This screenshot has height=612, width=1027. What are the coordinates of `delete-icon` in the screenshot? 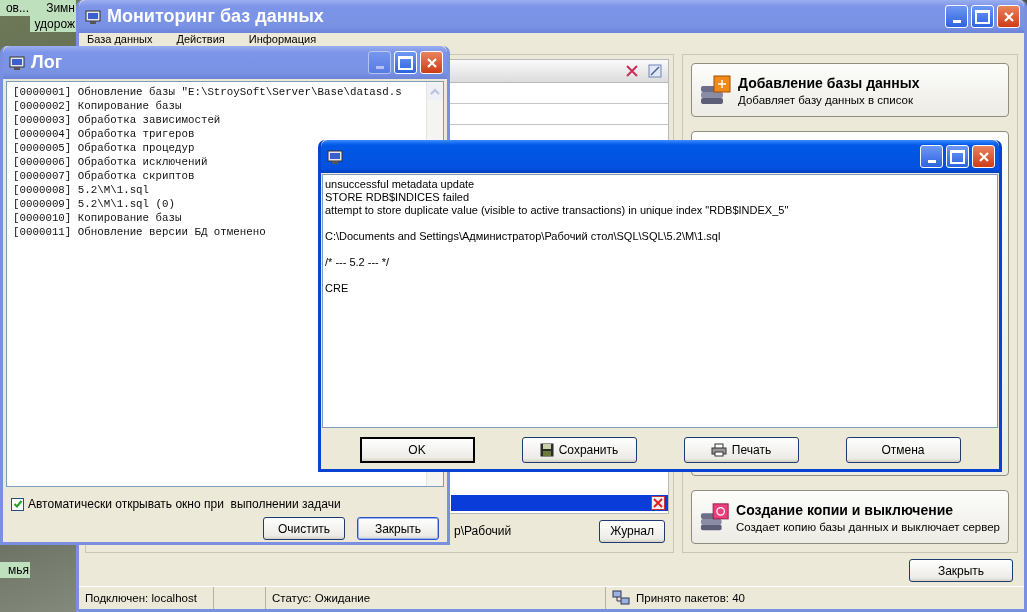 It's located at (632, 71).